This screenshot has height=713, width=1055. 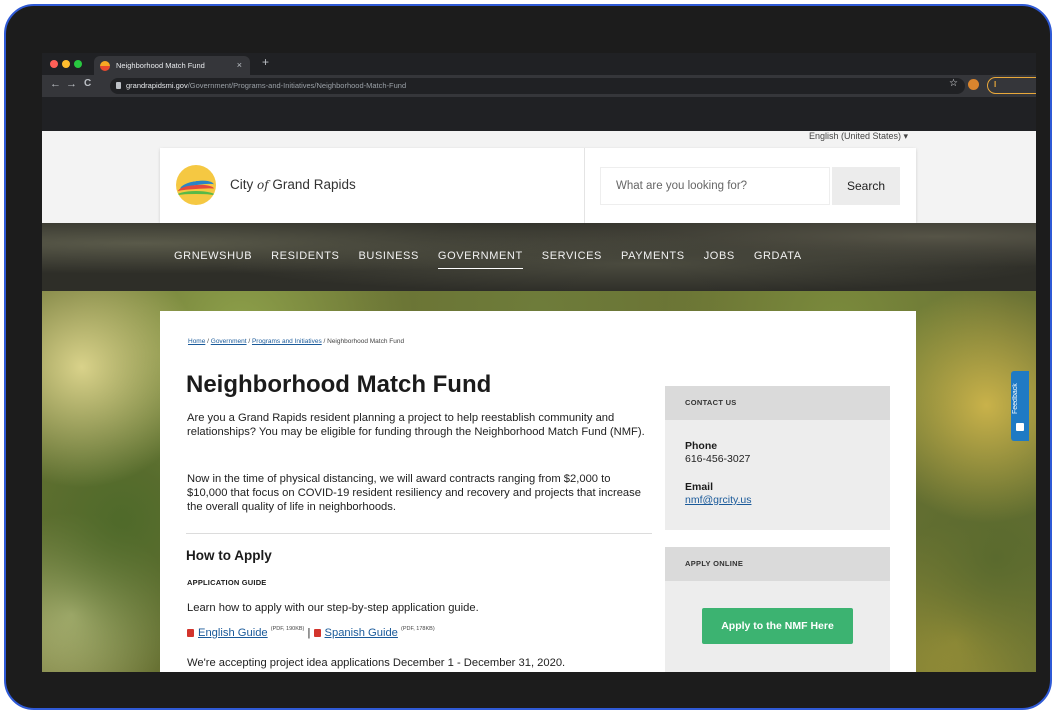 What do you see at coordinates (539, 114) in the screenshot?
I see `toolbar-spacer` at bounding box center [539, 114].